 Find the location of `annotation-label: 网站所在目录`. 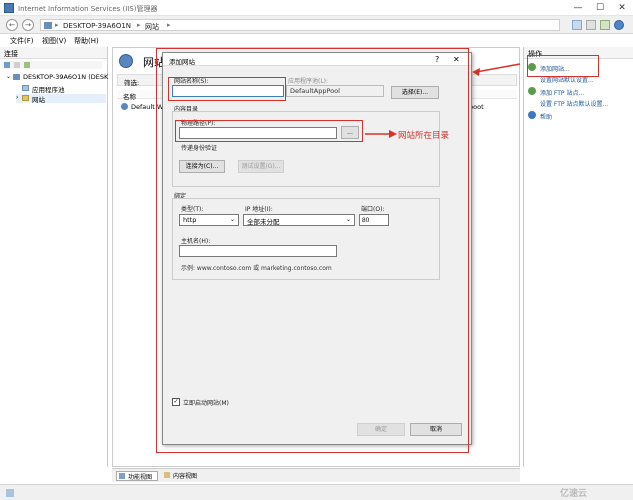

annotation-label: 网站所在目录 is located at coordinates (424, 136).